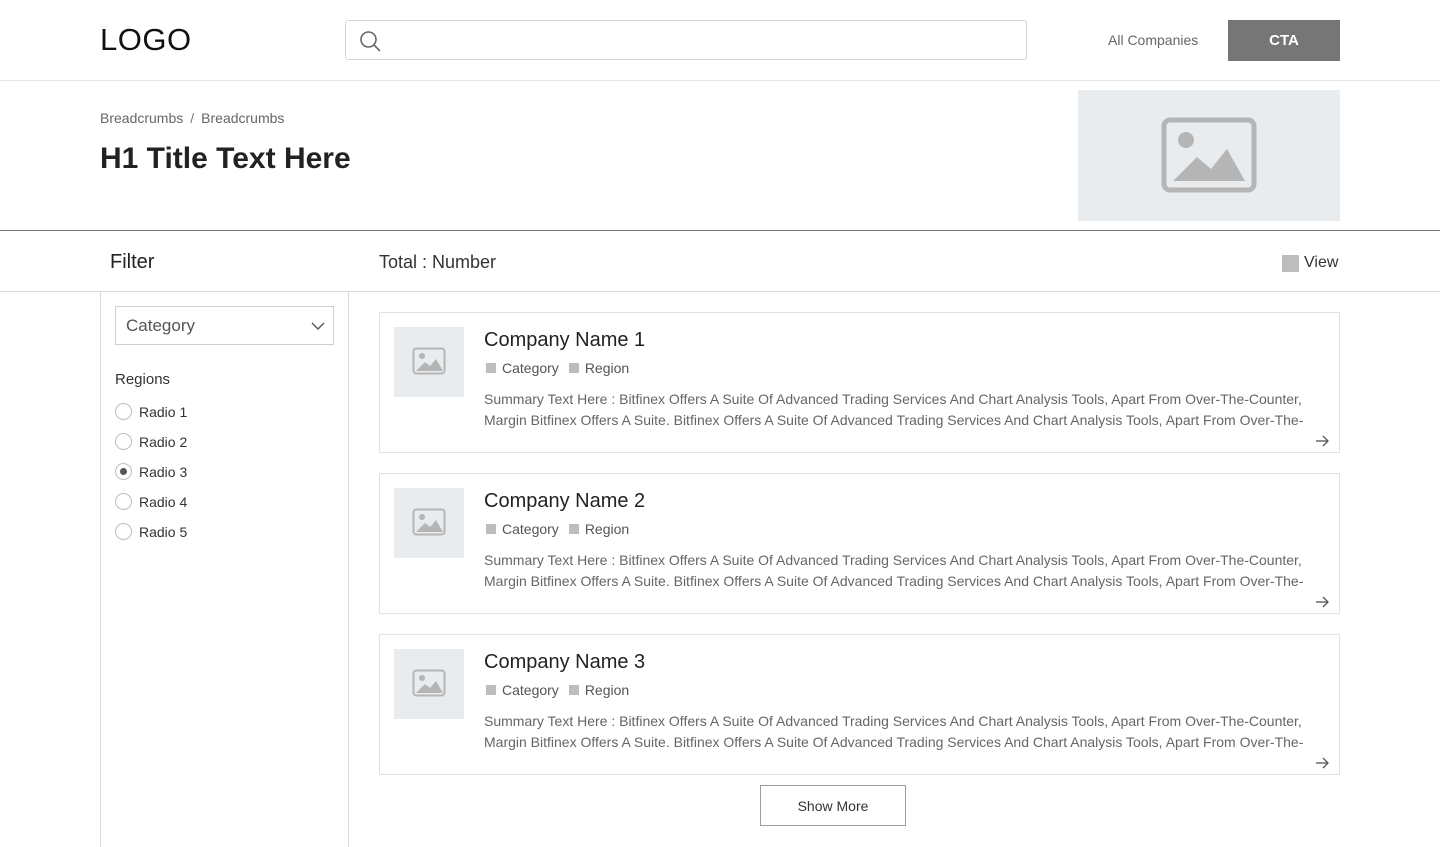 Image resolution: width=1440 pixels, height=847 pixels. I want to click on company-name: Company Name 1, so click(564, 340).